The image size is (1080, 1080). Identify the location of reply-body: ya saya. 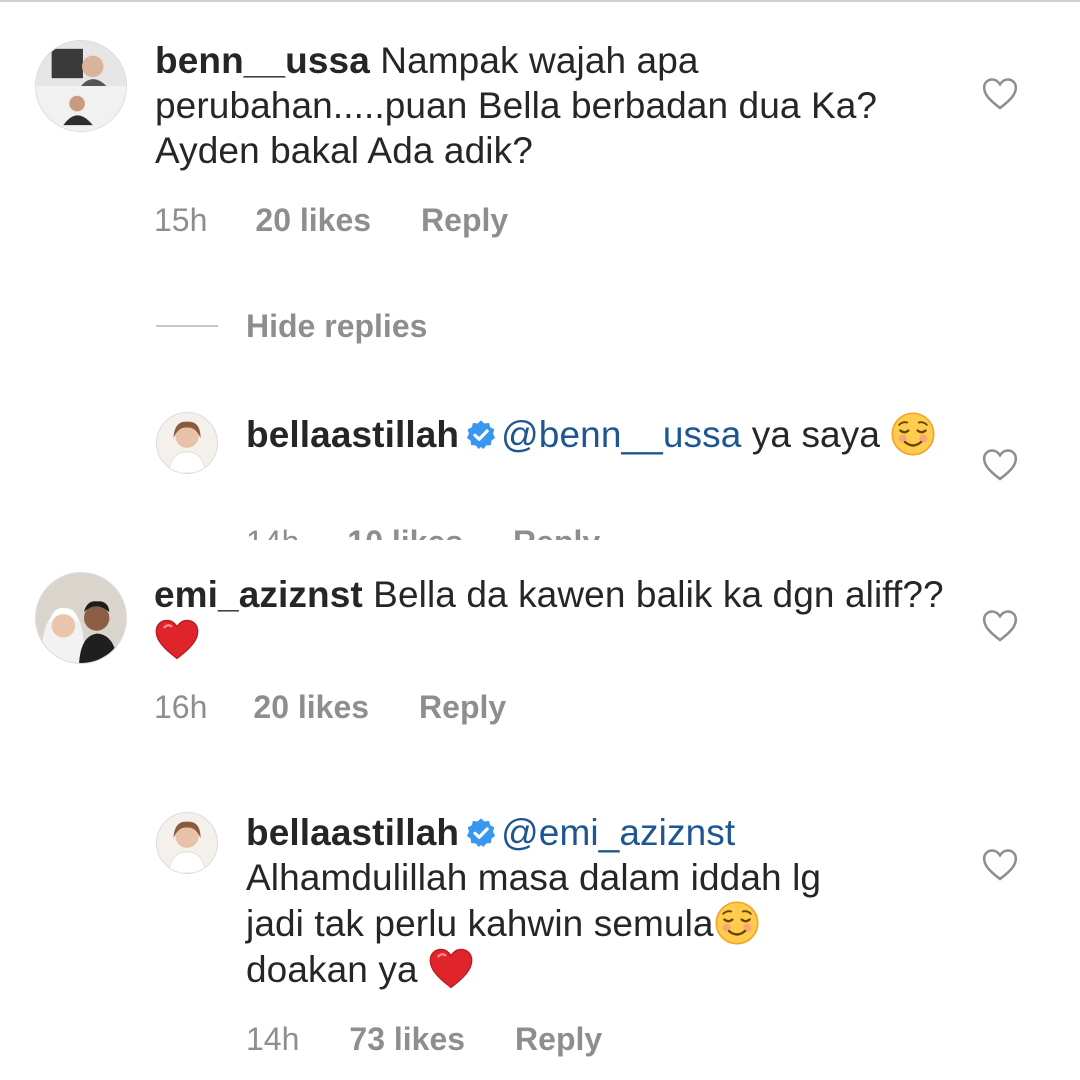
(810, 434).